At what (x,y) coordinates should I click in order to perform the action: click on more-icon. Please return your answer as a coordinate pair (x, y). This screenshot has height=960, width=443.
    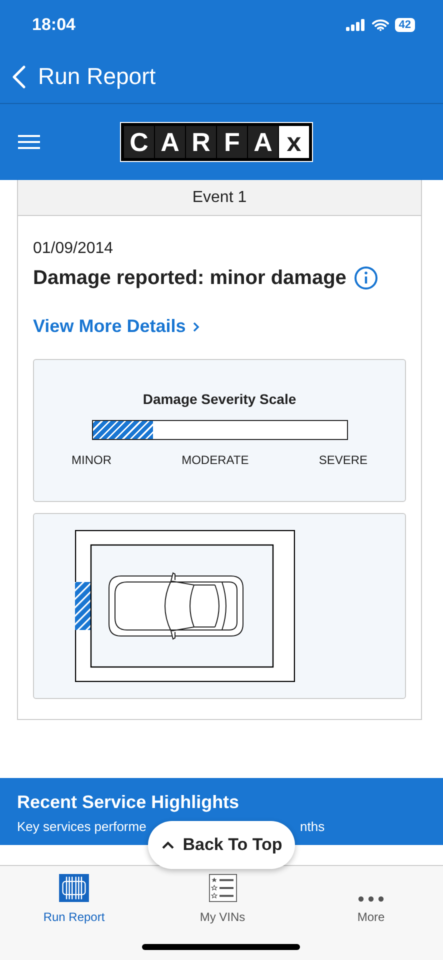
    Looking at the image, I should click on (371, 899).